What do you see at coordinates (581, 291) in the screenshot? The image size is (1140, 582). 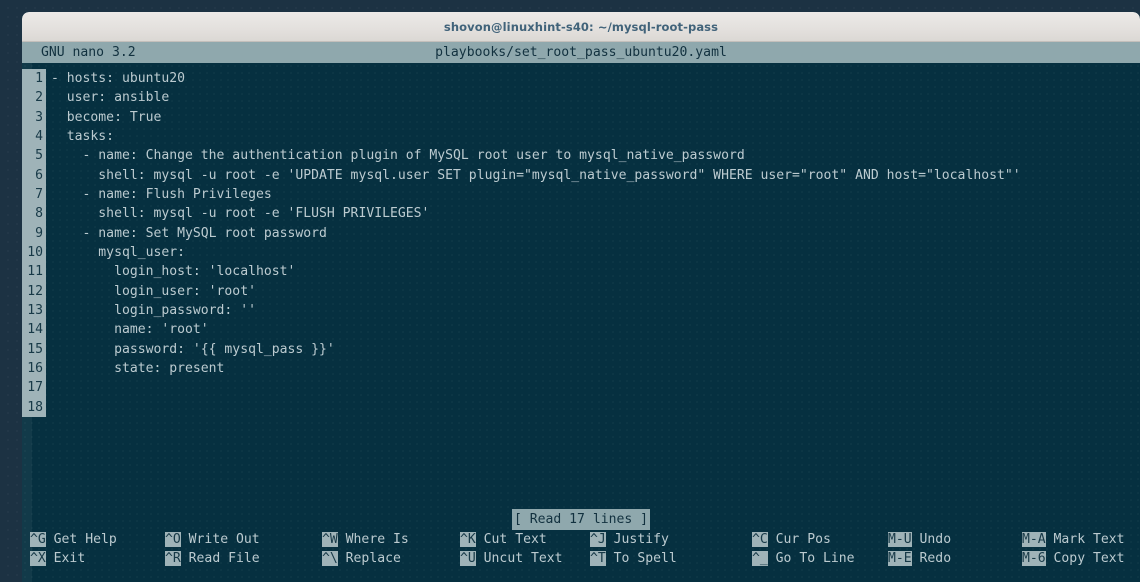 I see `editor-line: 12 login_user: 'root'` at bounding box center [581, 291].